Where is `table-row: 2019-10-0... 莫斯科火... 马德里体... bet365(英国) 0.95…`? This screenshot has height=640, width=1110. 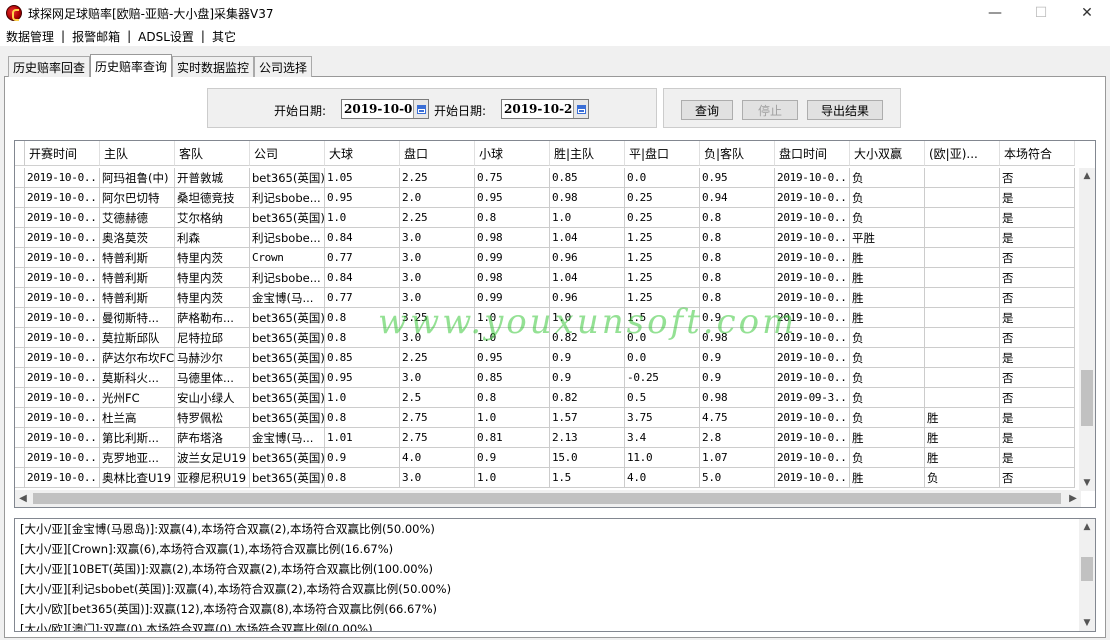 table-row: 2019-10-0... 莫斯科火... 马德里体... bet365(英国) 0.95… is located at coordinates (548, 378).